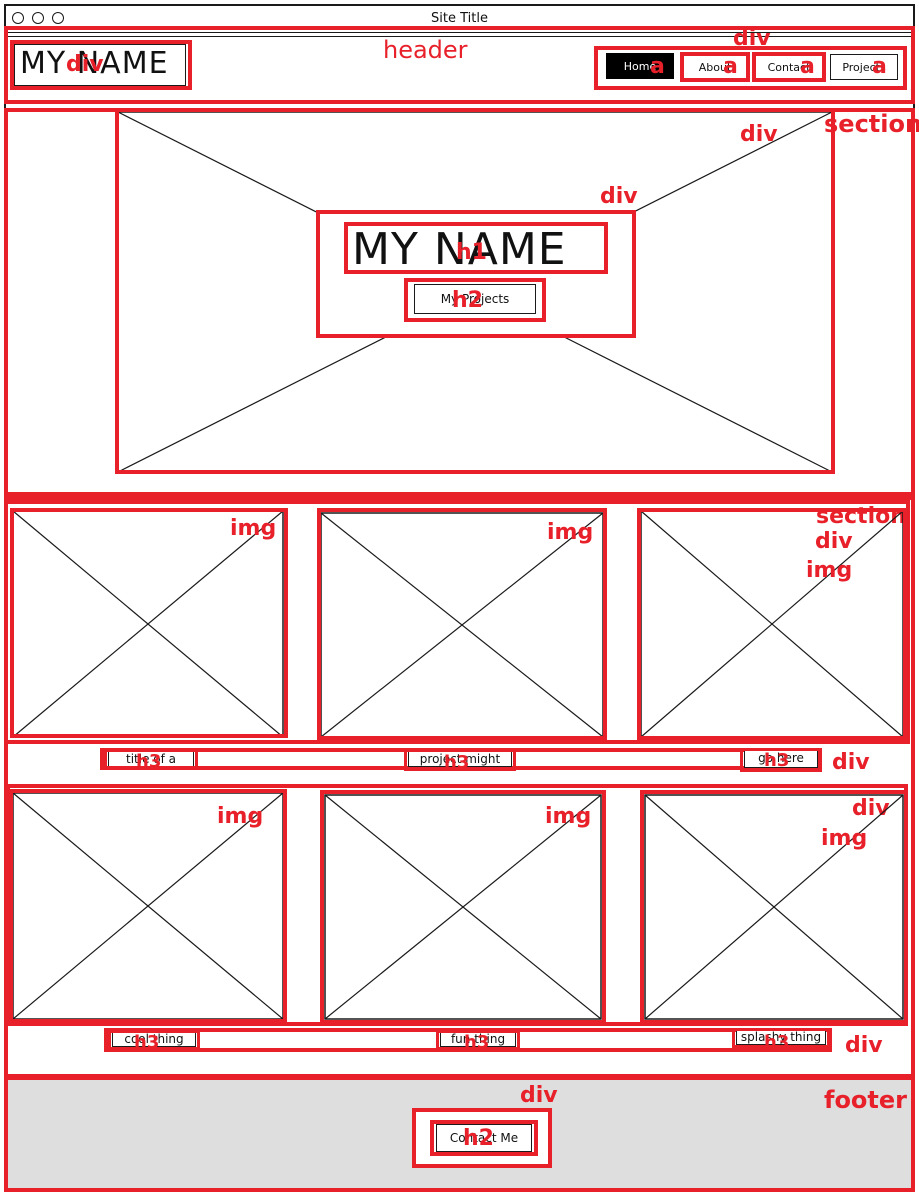 The width and height of the screenshot is (919, 1196). Describe the element at coordinates (619, 196) in the screenshot. I see `hero-inner-div-annotation: div` at that location.